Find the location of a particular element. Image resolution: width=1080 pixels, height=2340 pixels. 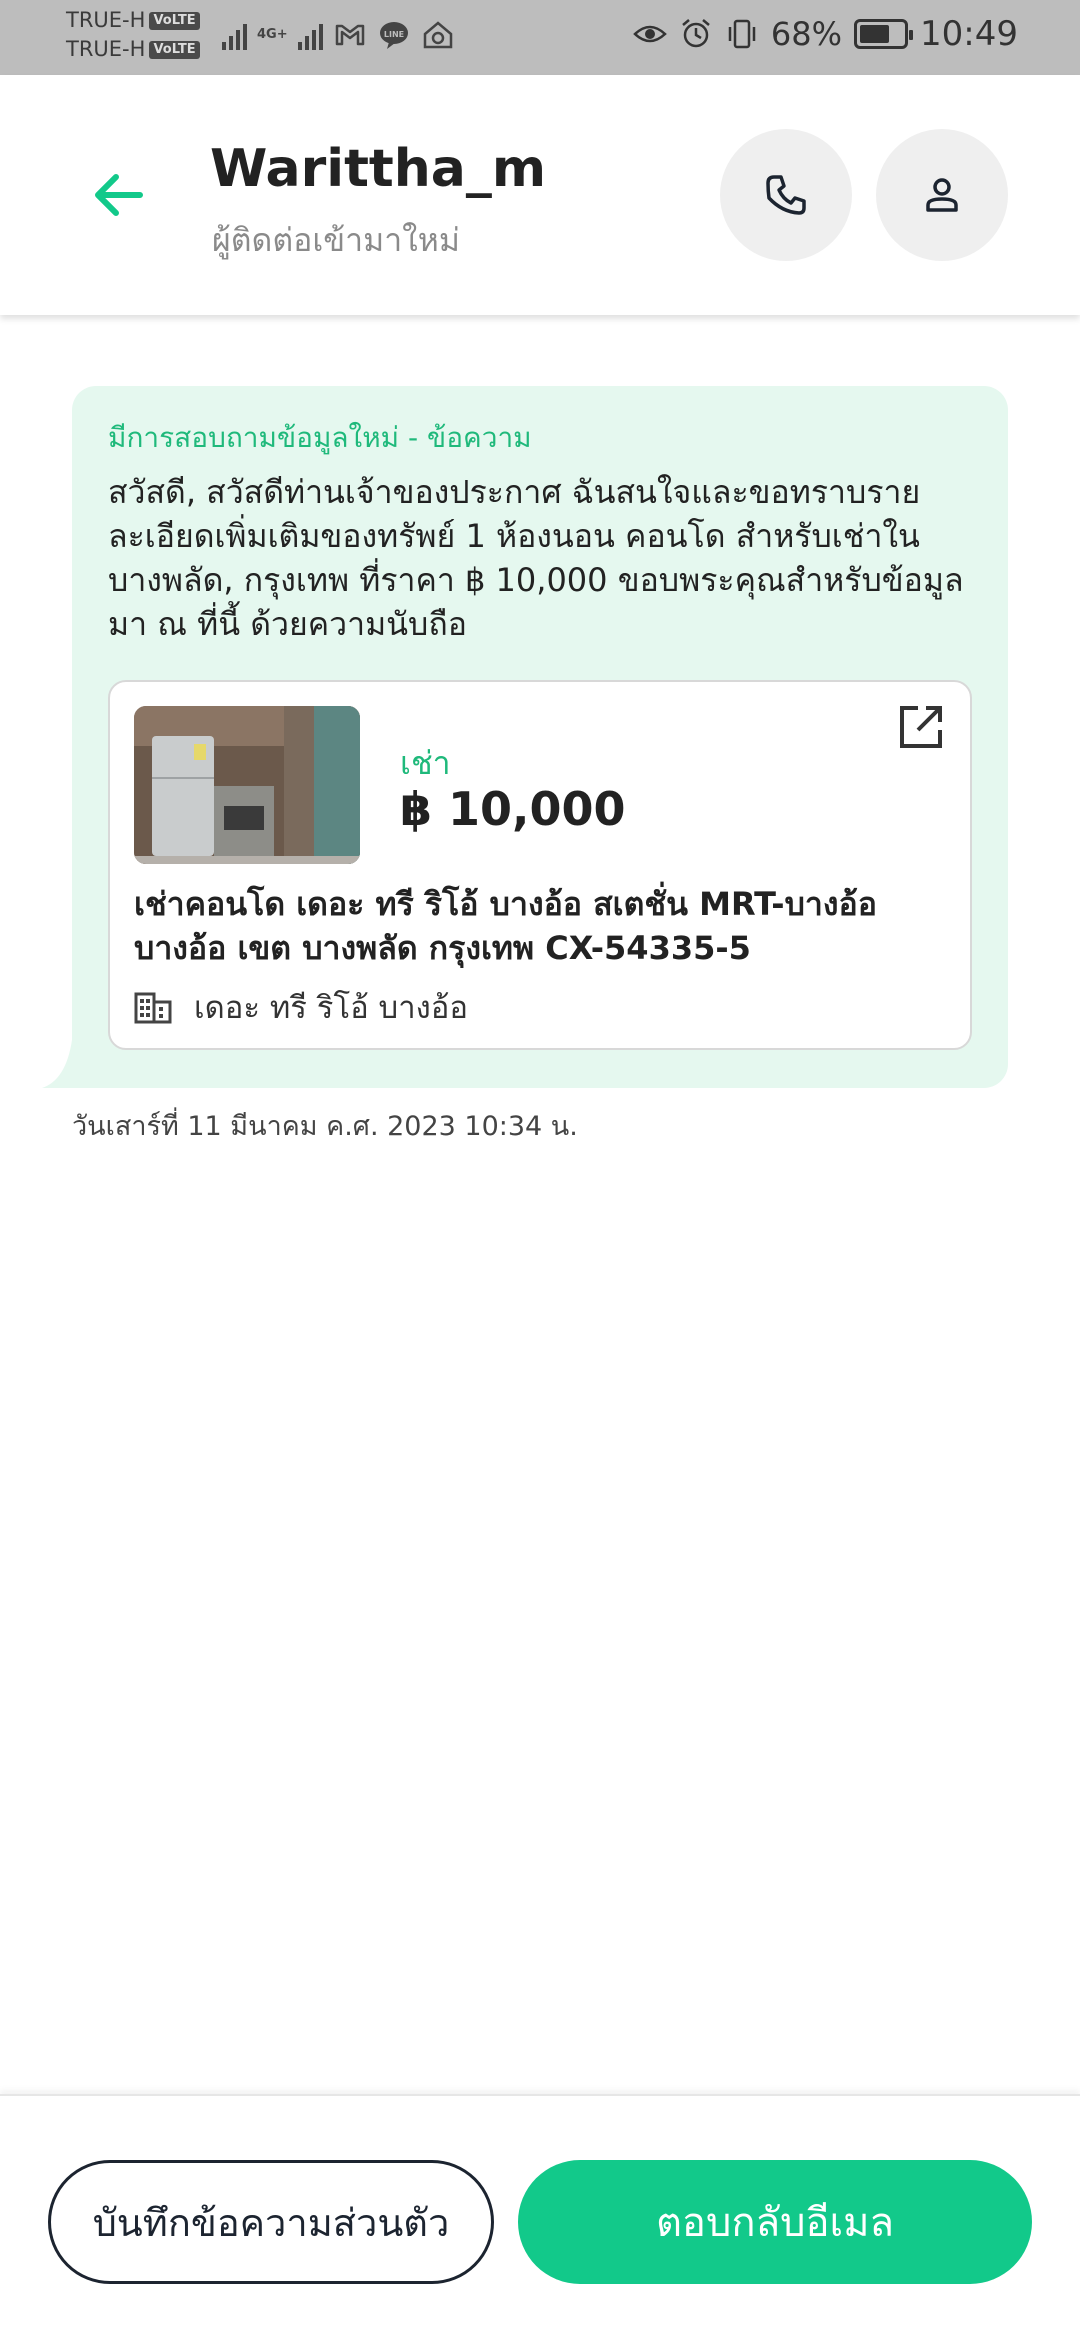

bottom-action-bar: บันทึกข้อความส่วนตัว ตอบกลับอีเมล is located at coordinates (540, 2217).